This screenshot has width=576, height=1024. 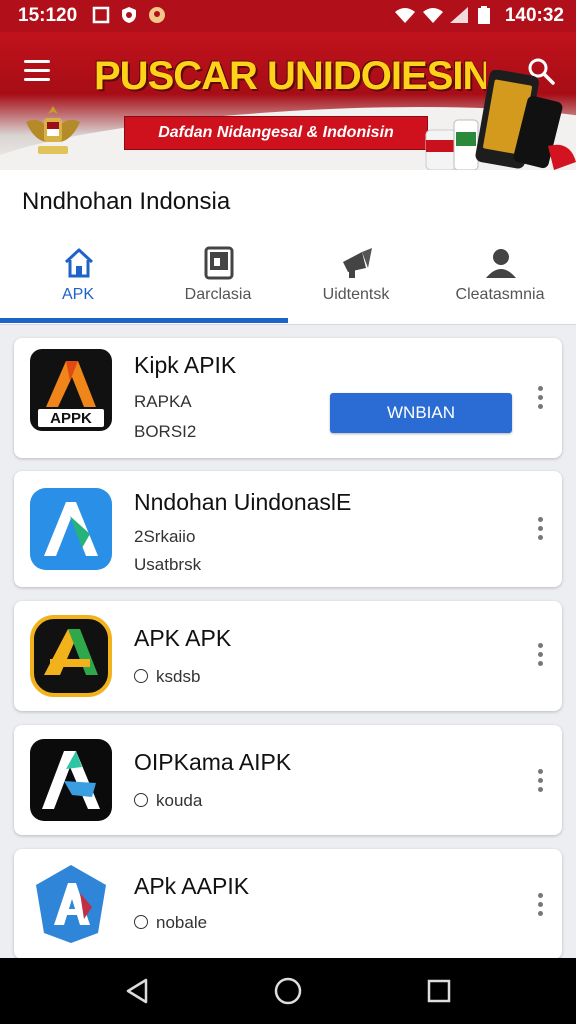 What do you see at coordinates (218, 294) in the screenshot?
I see `tab-darclasia-label: Darclasia` at bounding box center [218, 294].